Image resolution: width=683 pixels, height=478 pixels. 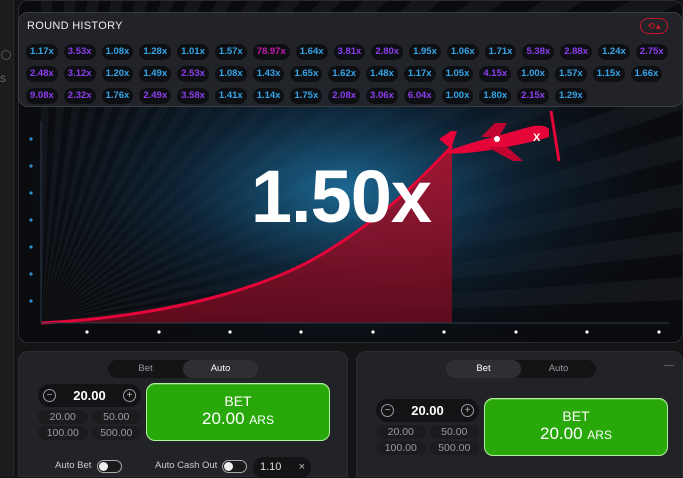 What do you see at coordinates (344, 96) in the screenshot?
I see `history-chip: 2.08x` at bounding box center [344, 96].